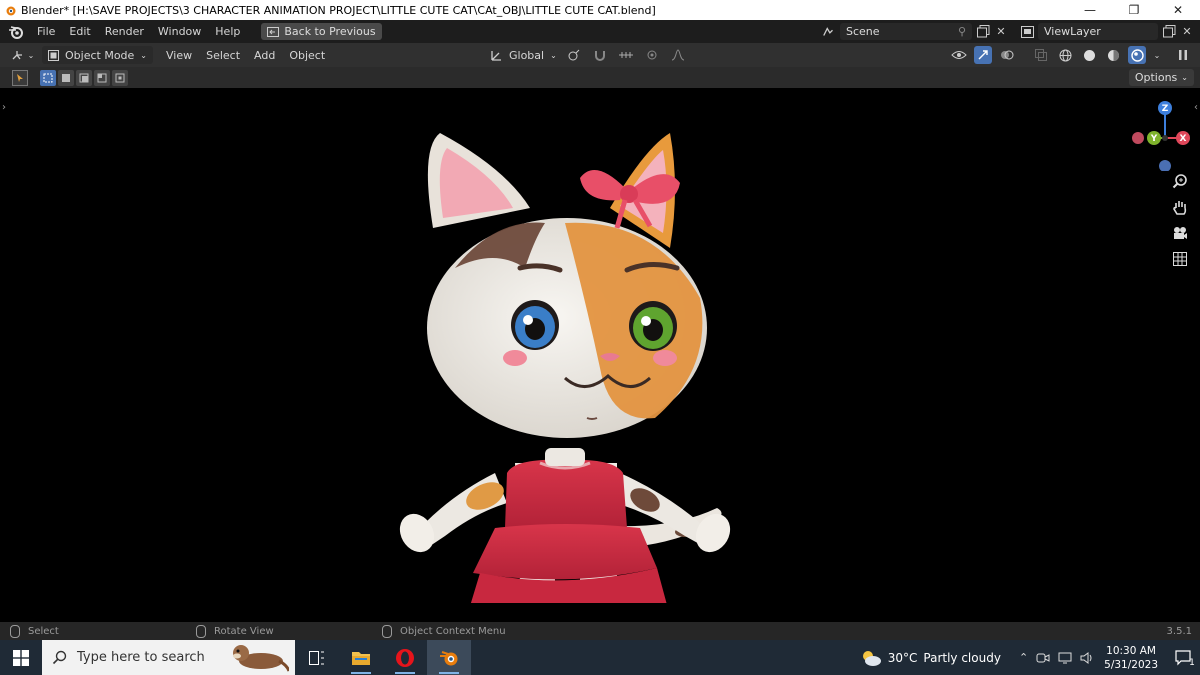  Describe the element at coordinates (1180, 181) in the screenshot. I see `zoom-icon` at that location.